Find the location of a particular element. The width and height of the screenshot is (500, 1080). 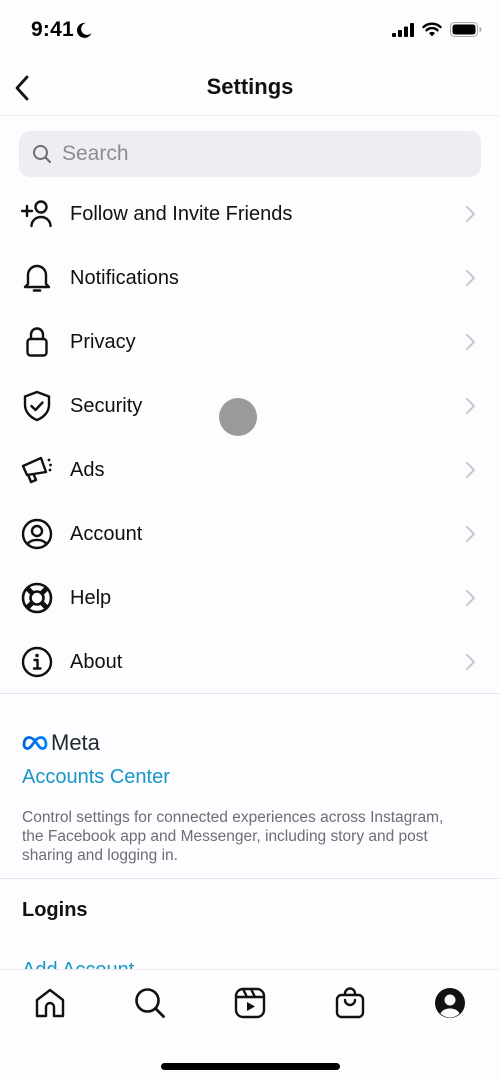

menu-item-label: Notifications is located at coordinates (124, 277).